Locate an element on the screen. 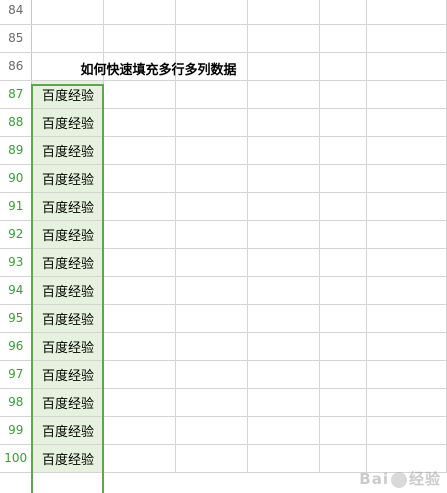  title-row: 86 如何快速填充多行多列数据 is located at coordinates (223, 66).